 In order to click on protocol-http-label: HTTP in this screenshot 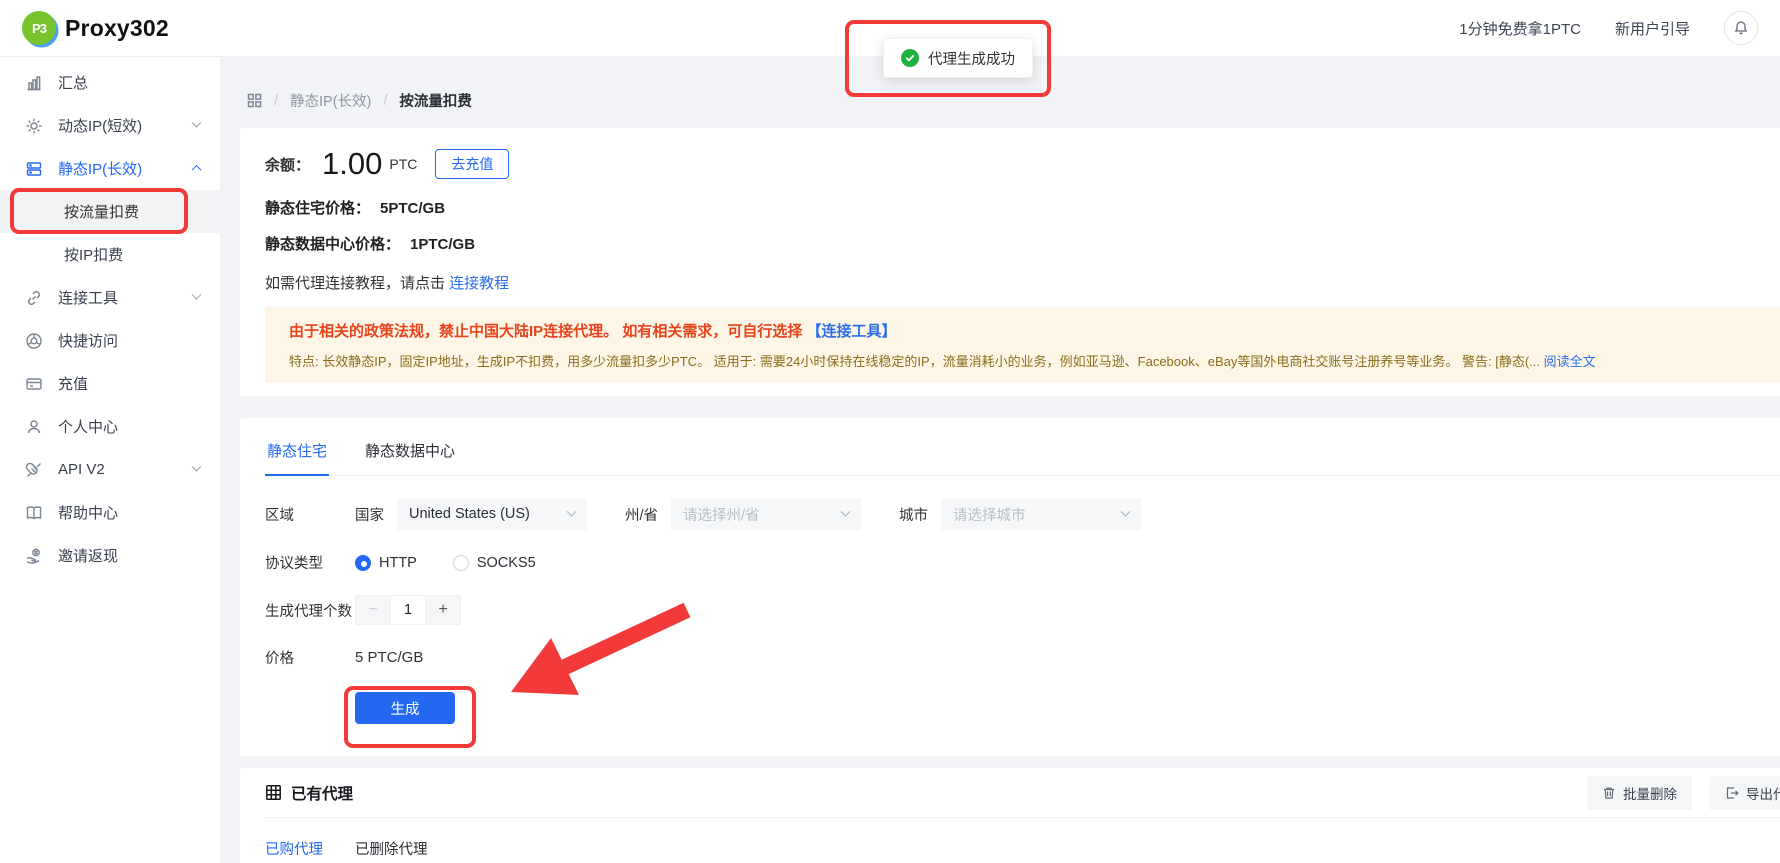, I will do `click(398, 562)`.